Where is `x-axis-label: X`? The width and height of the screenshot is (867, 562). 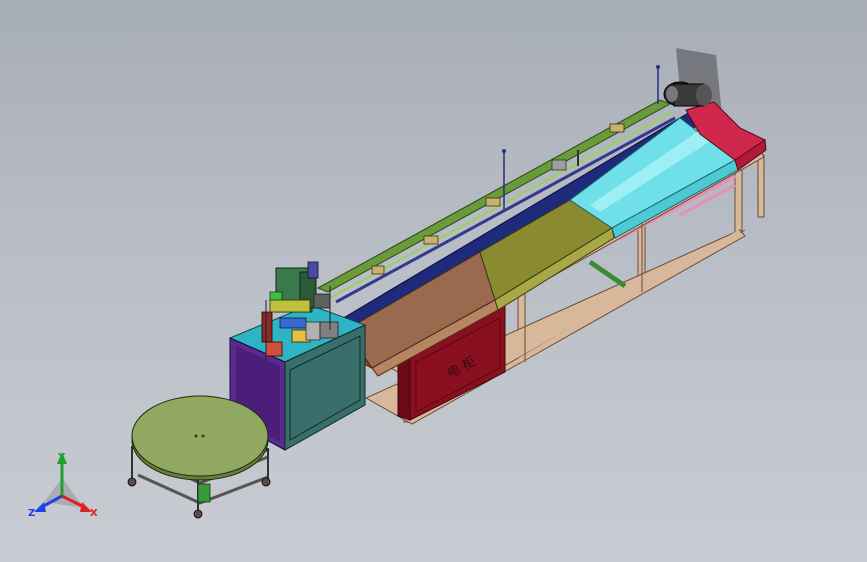
x-axis-label: X is located at coordinates (94, 513).